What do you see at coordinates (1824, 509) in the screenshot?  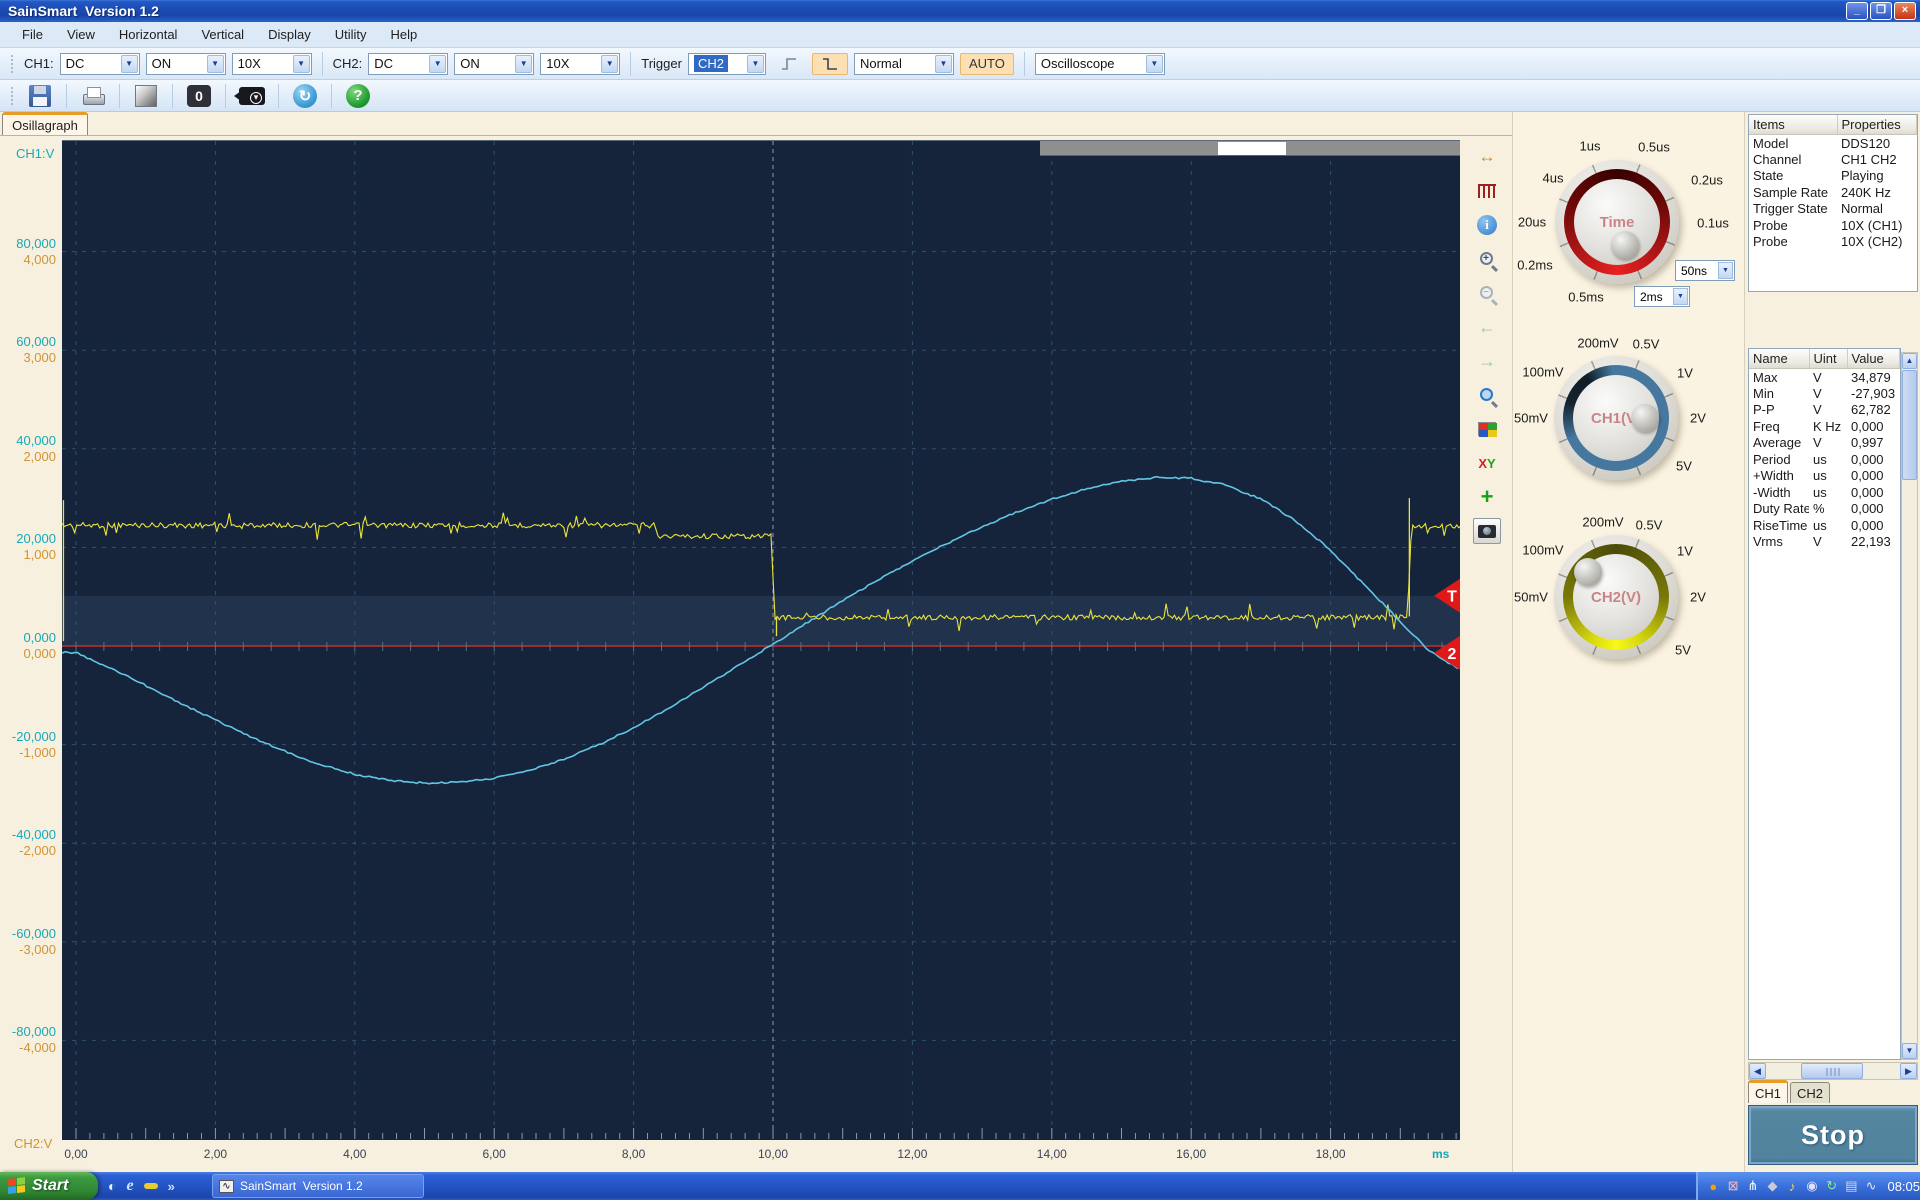 I see `table-row: Duty Rate% 0,000` at bounding box center [1824, 509].